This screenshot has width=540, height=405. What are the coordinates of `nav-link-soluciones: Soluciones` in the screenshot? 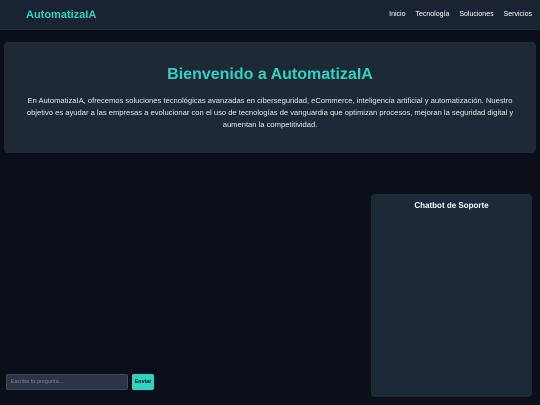 It's located at (476, 14).